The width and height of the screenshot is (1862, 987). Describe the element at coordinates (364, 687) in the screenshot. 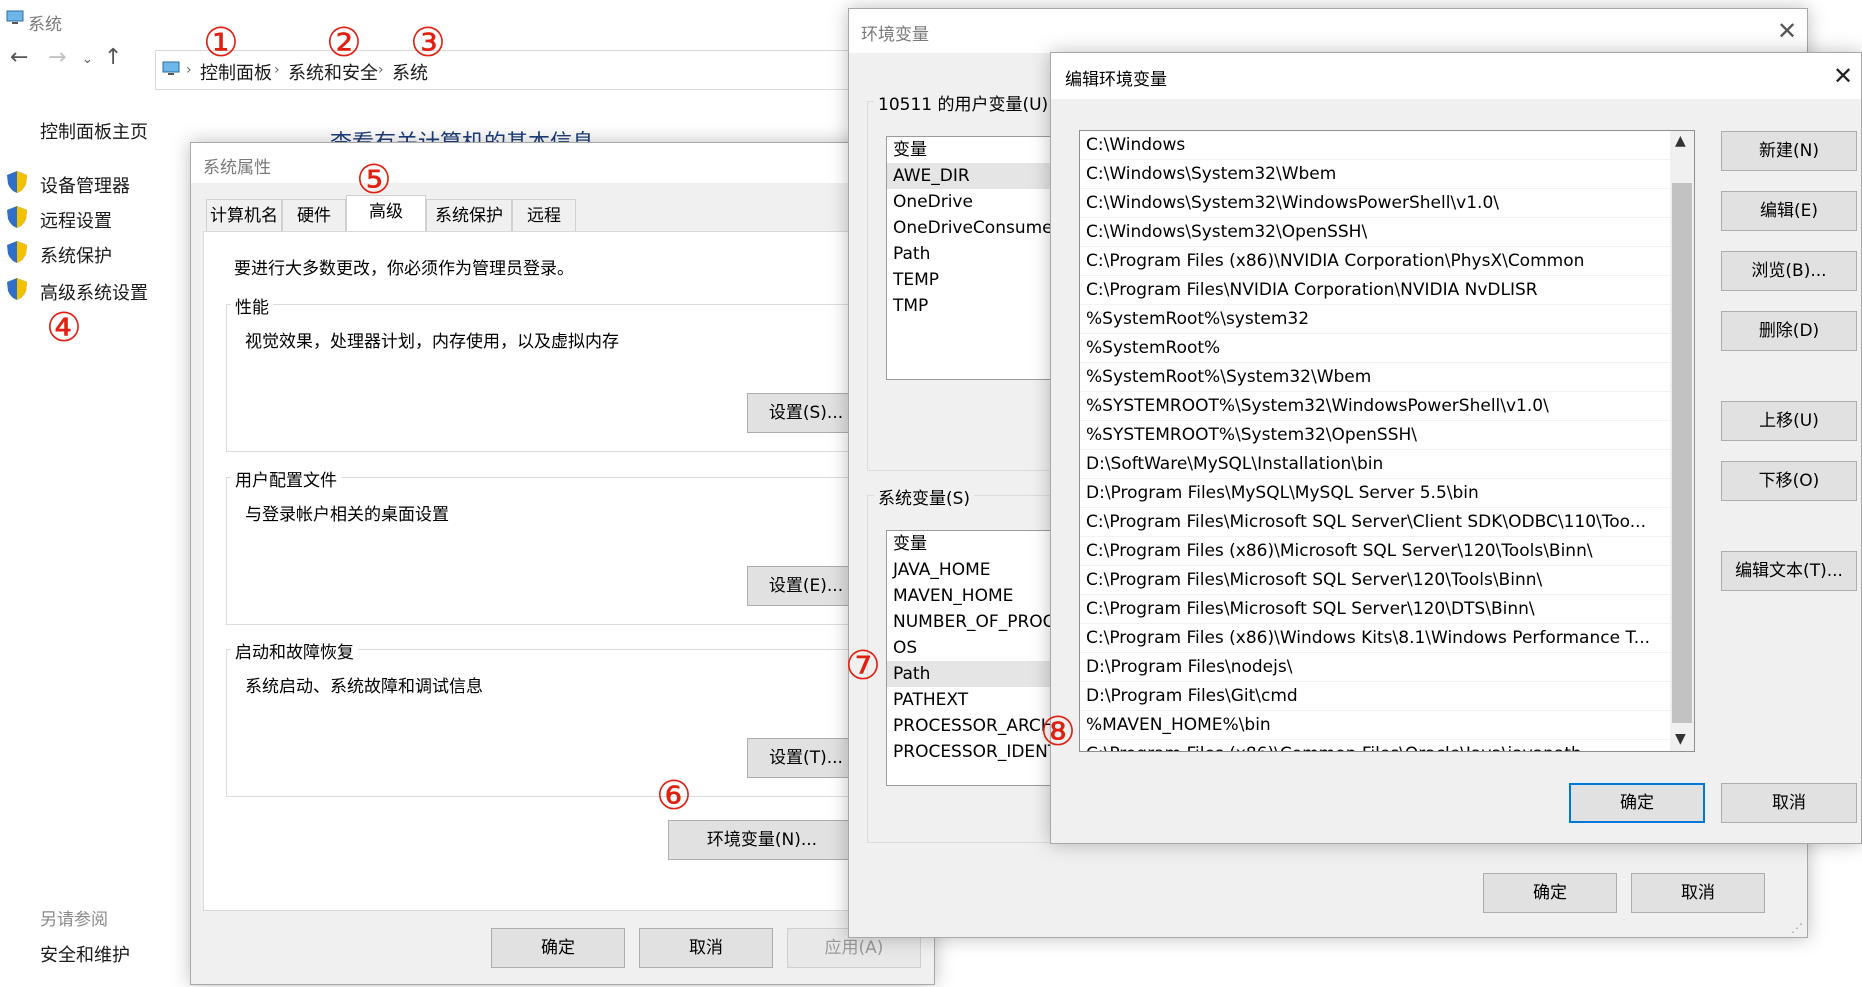

I see `group-description: 系统启动、系统故障和调试信息` at that location.